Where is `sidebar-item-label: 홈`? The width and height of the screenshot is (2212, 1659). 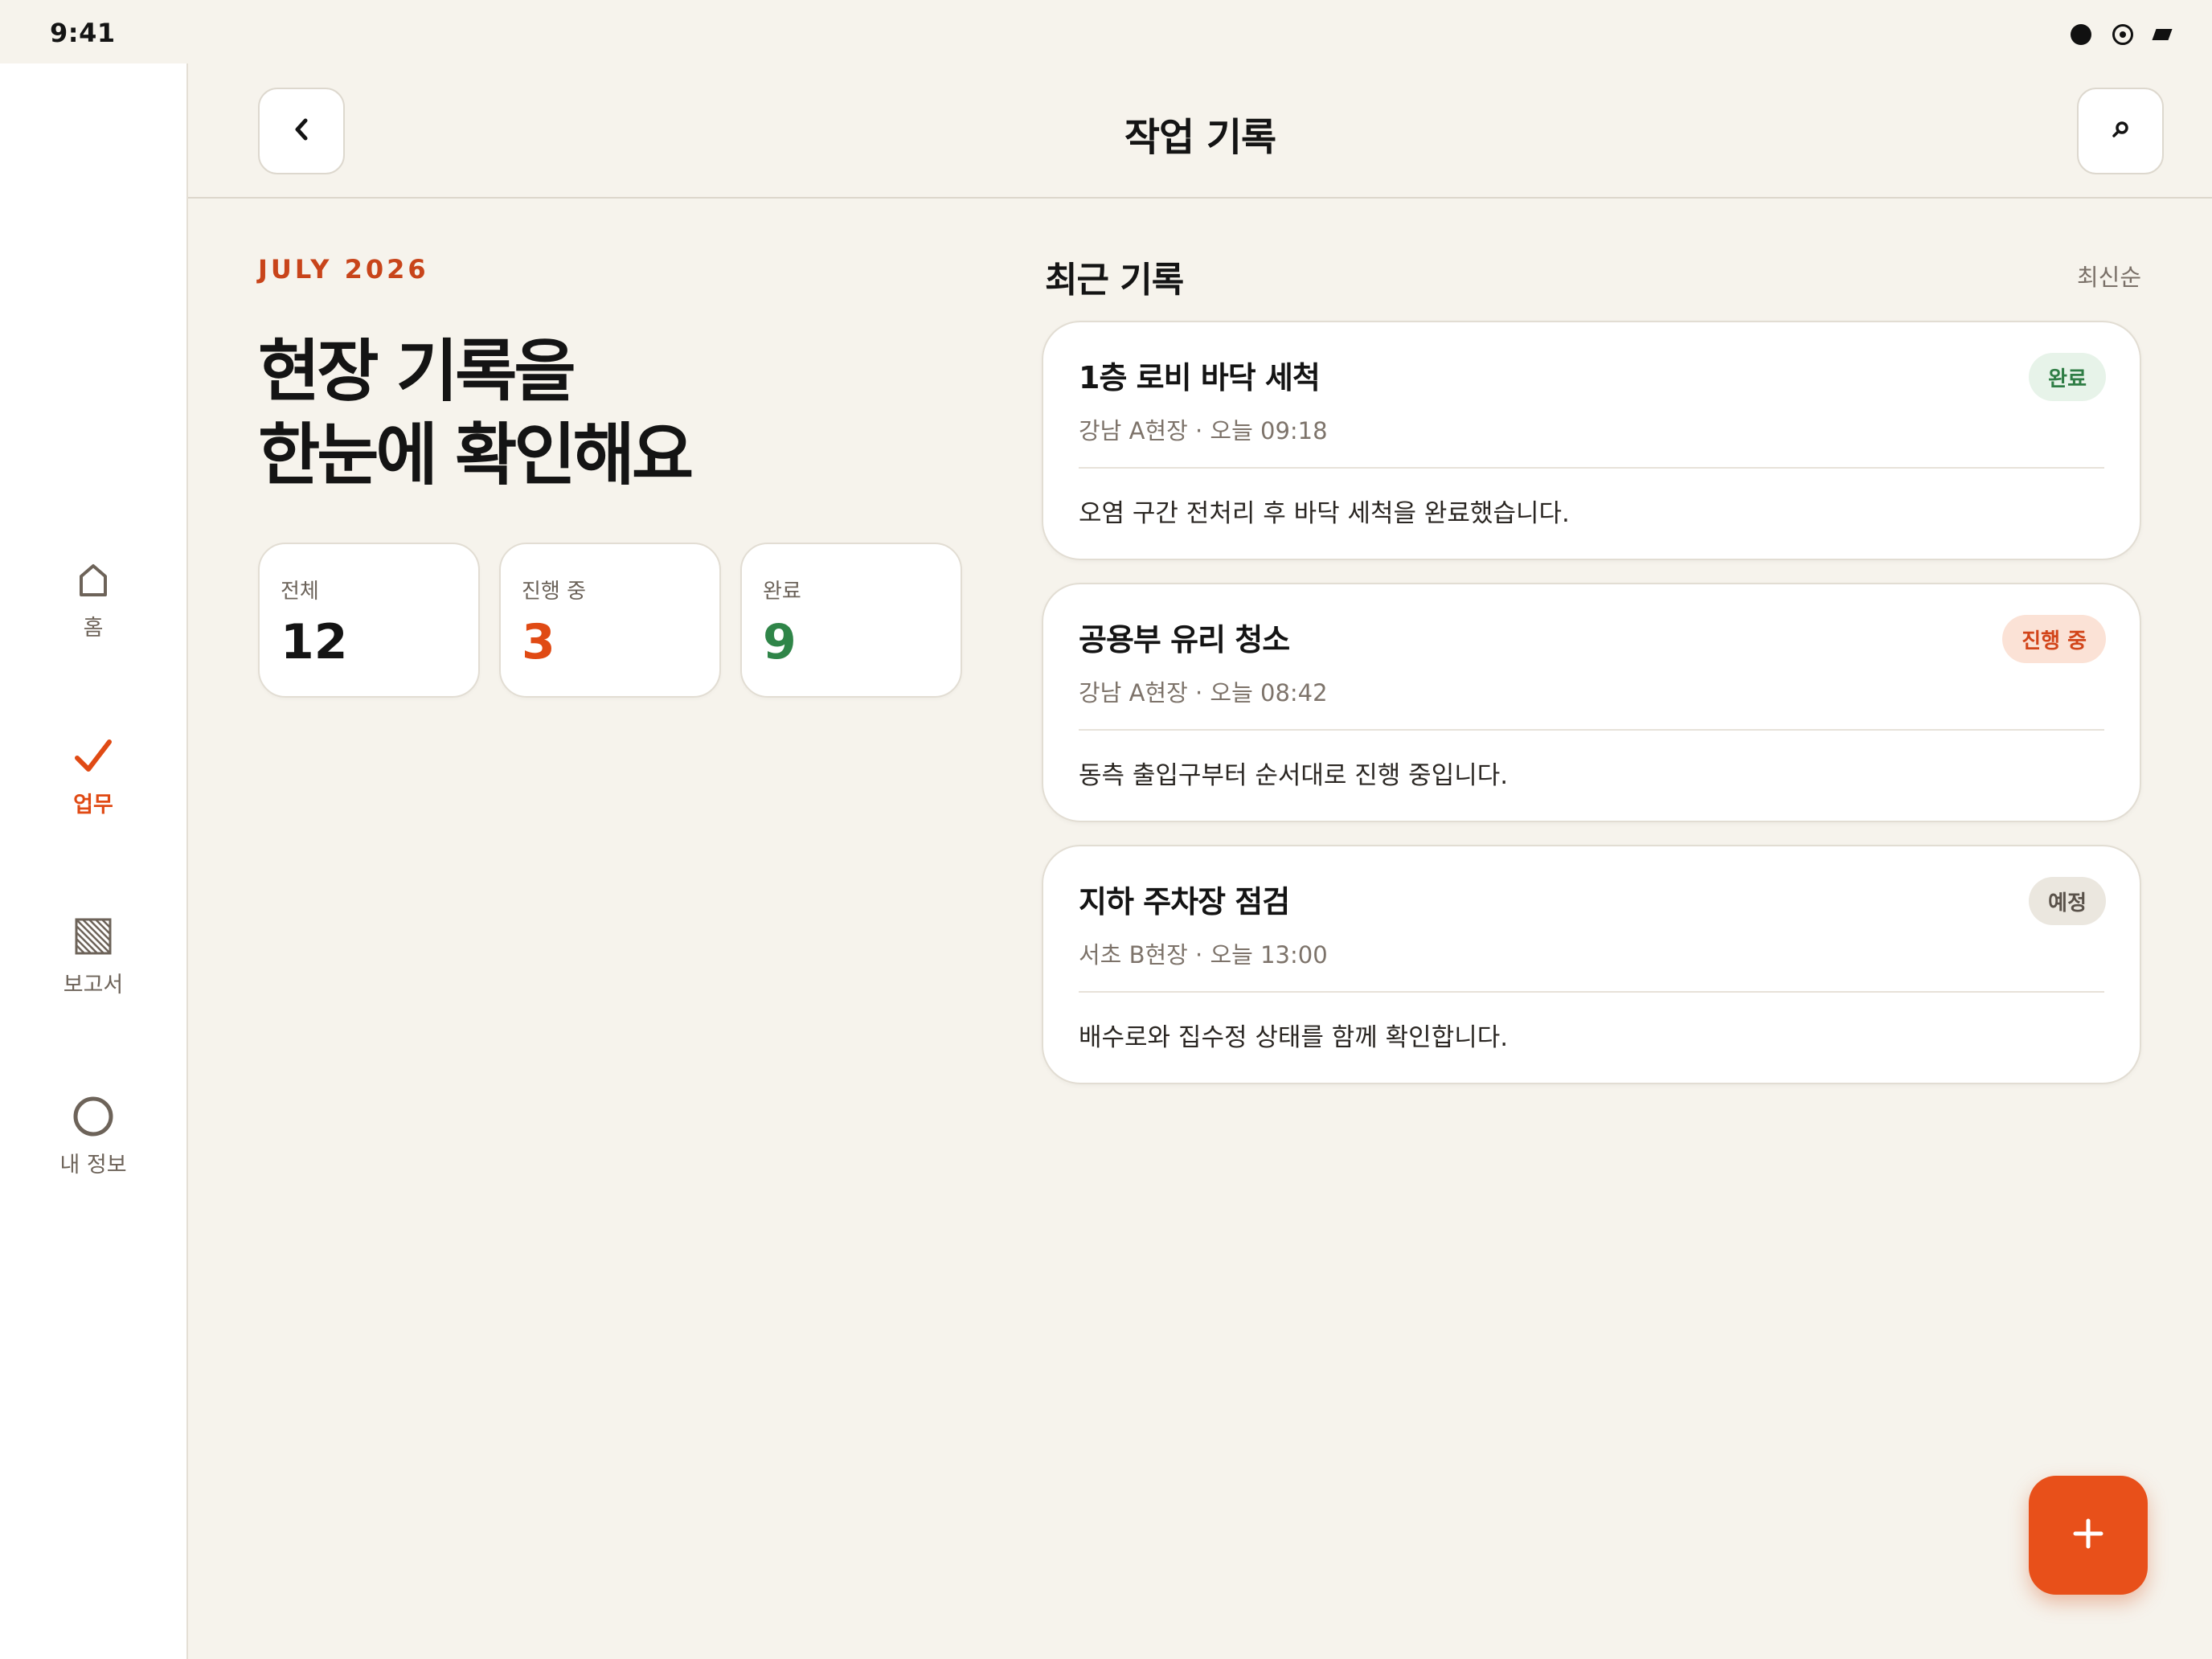
sidebar-item-label: 홈 is located at coordinates (93, 628).